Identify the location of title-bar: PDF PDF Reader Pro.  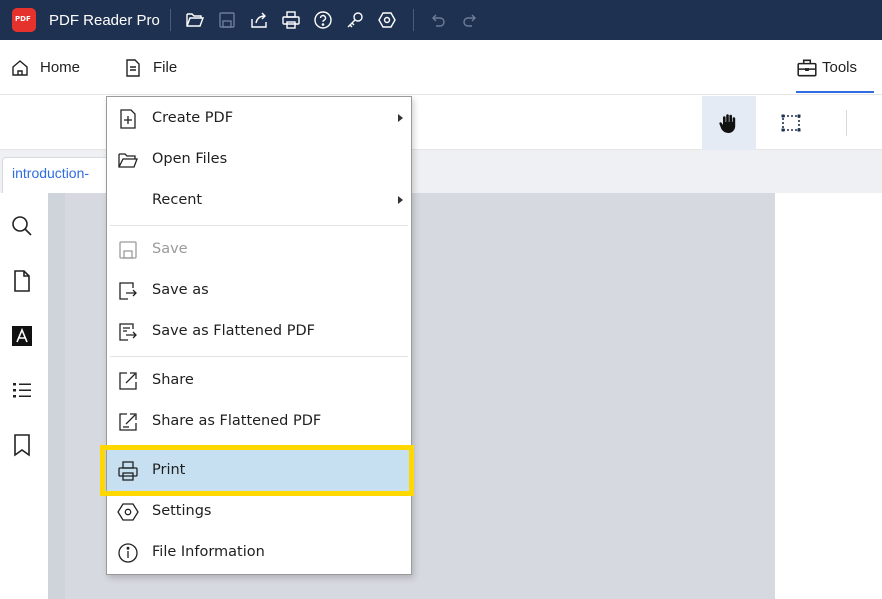
(441, 20).